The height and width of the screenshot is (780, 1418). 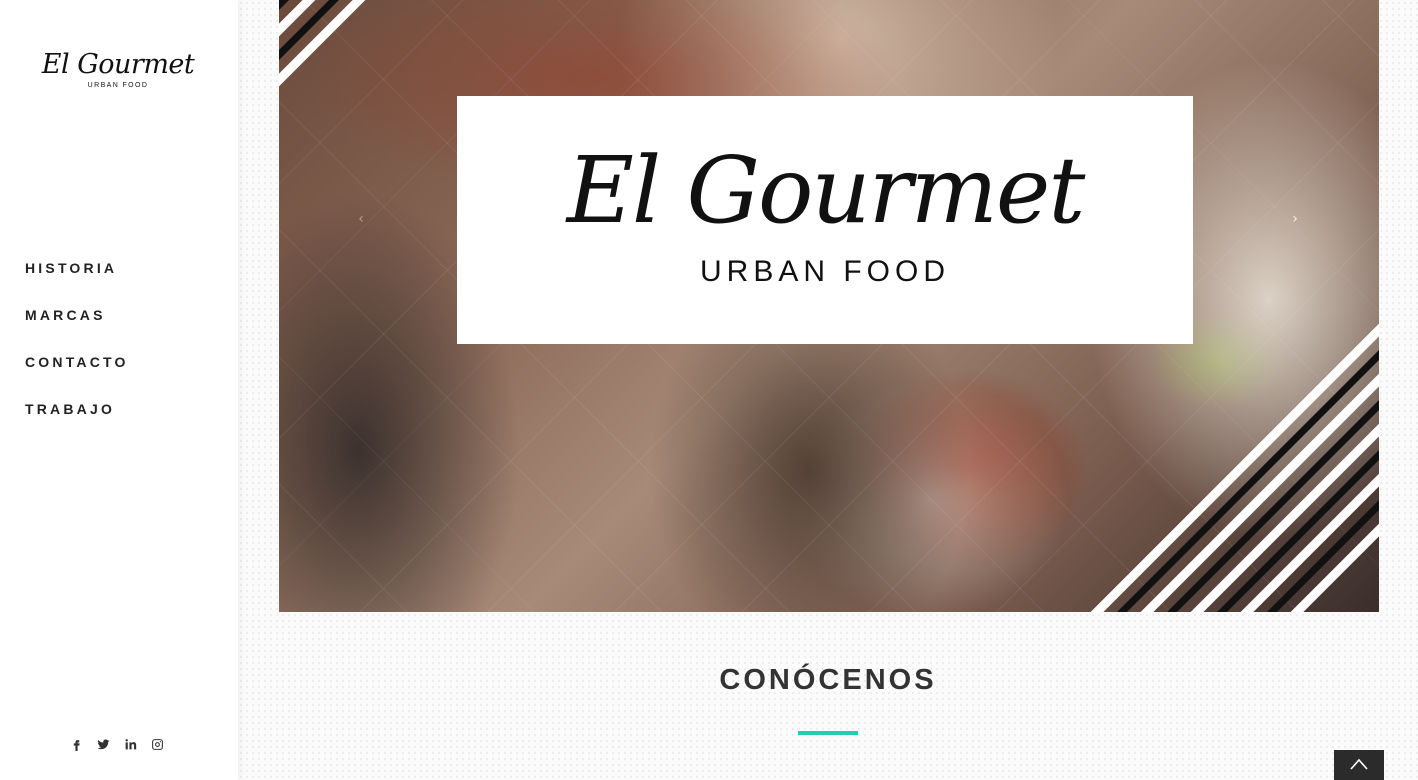 I want to click on hero-logo-script: El Gourmet, so click(x=826, y=190).